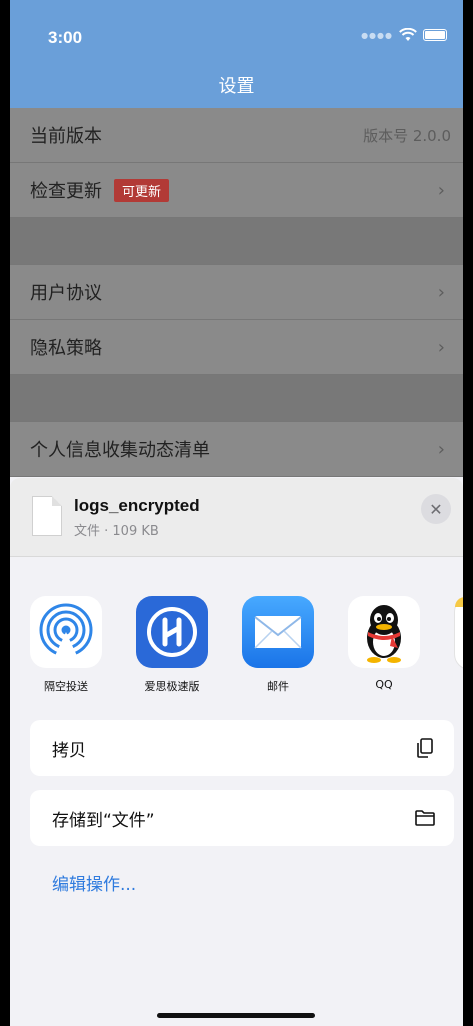  I want to click on user-agreement-label: 用户协议, so click(66, 293).